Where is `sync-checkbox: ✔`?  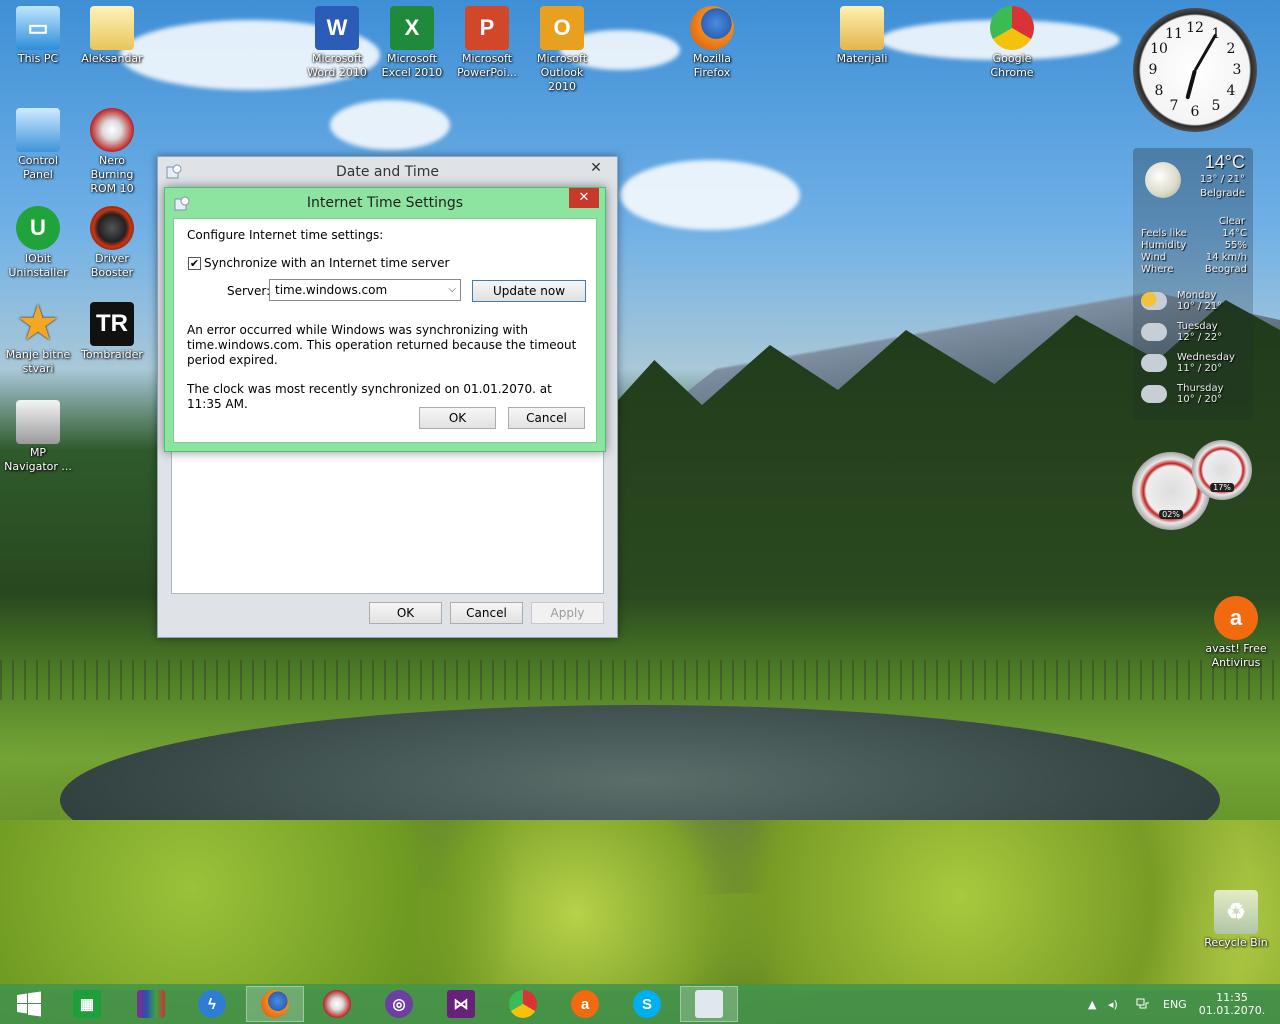
sync-checkbox: ✔ is located at coordinates (194, 263).